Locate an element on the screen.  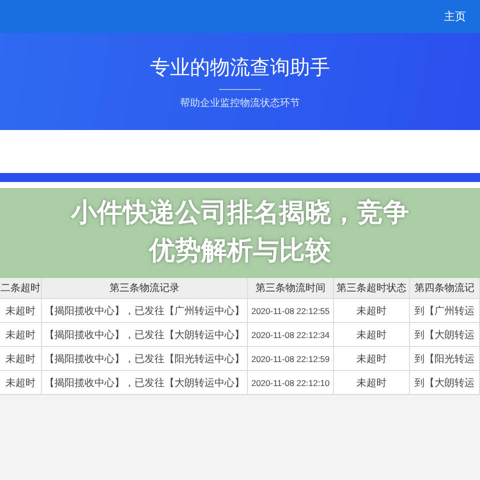
headline: 小件快递公司排名揭晓，竞争优势解析与比较 is located at coordinates (240, 232).